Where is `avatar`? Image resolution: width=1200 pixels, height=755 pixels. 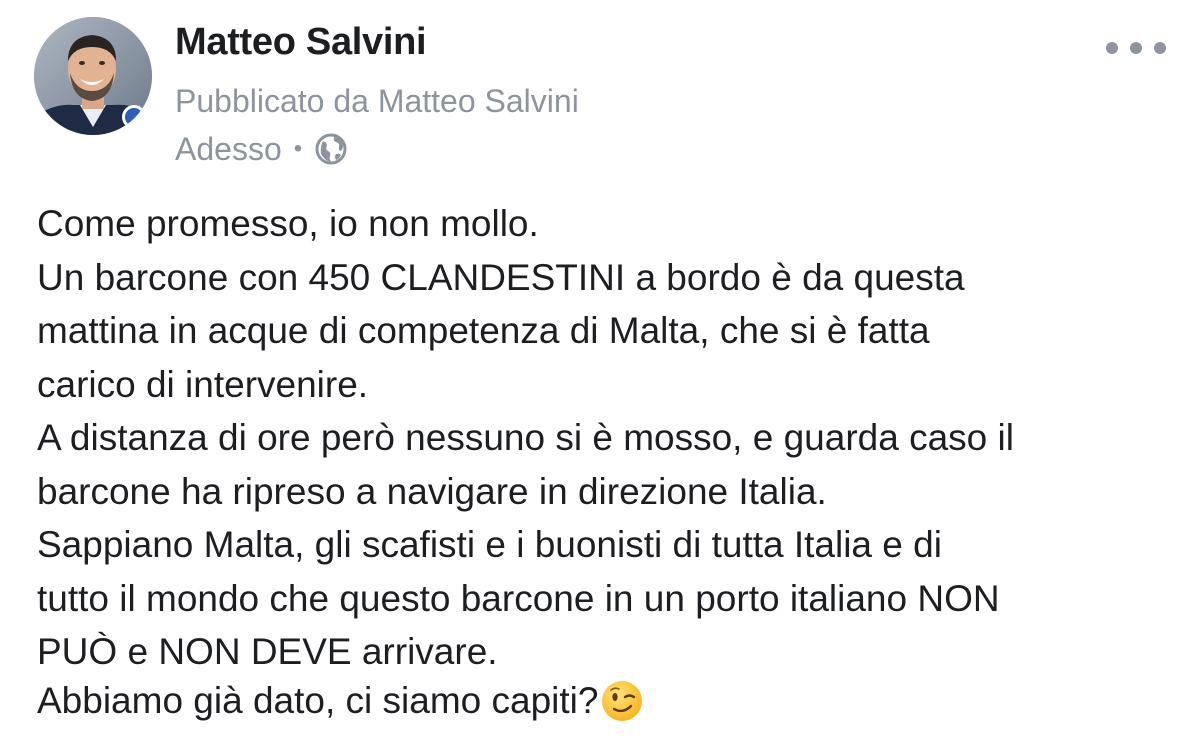
avatar is located at coordinates (93, 76).